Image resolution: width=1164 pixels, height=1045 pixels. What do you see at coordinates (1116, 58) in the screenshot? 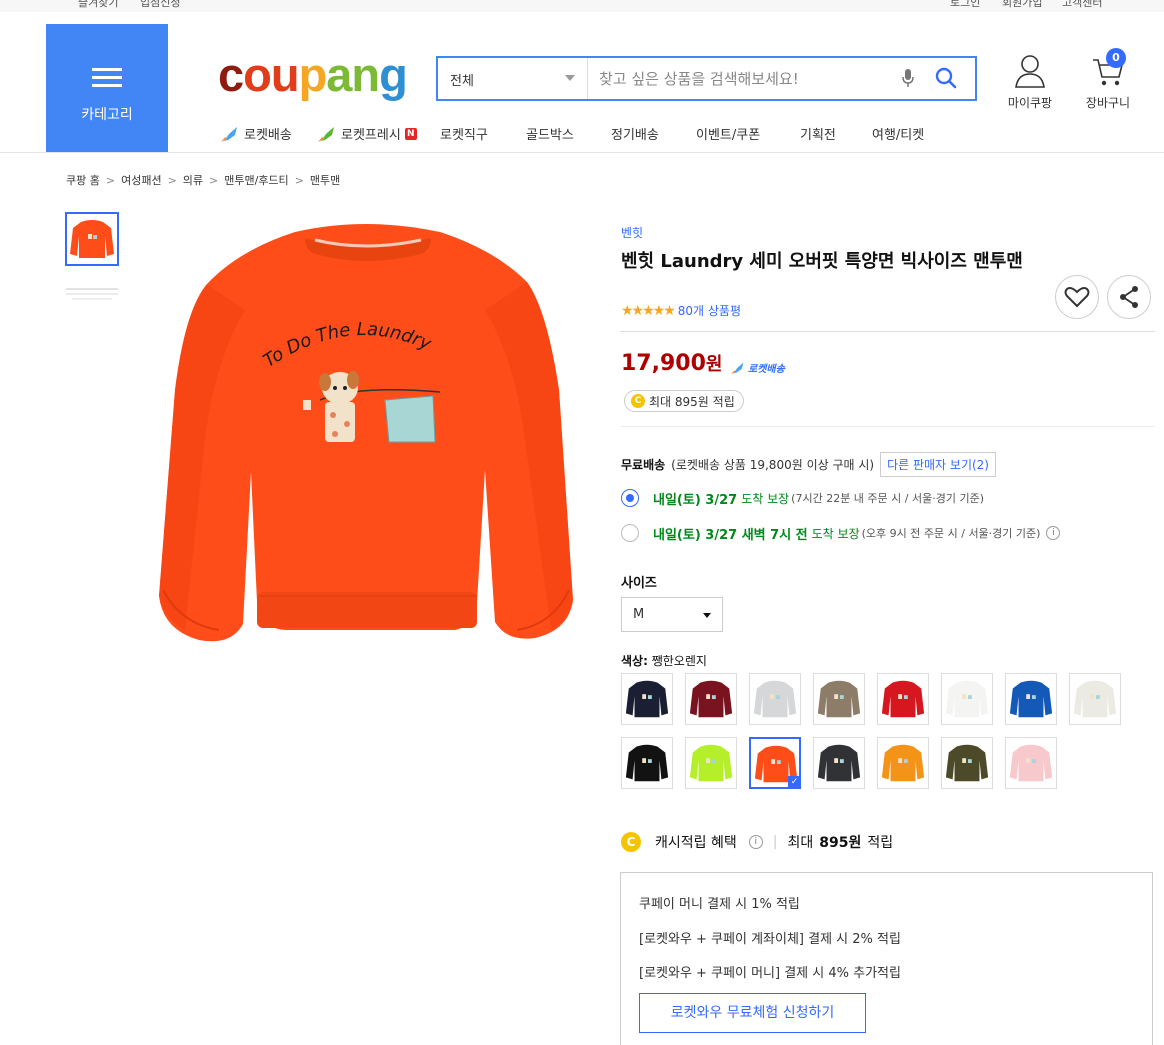
I see `cart-count-badge: 0` at bounding box center [1116, 58].